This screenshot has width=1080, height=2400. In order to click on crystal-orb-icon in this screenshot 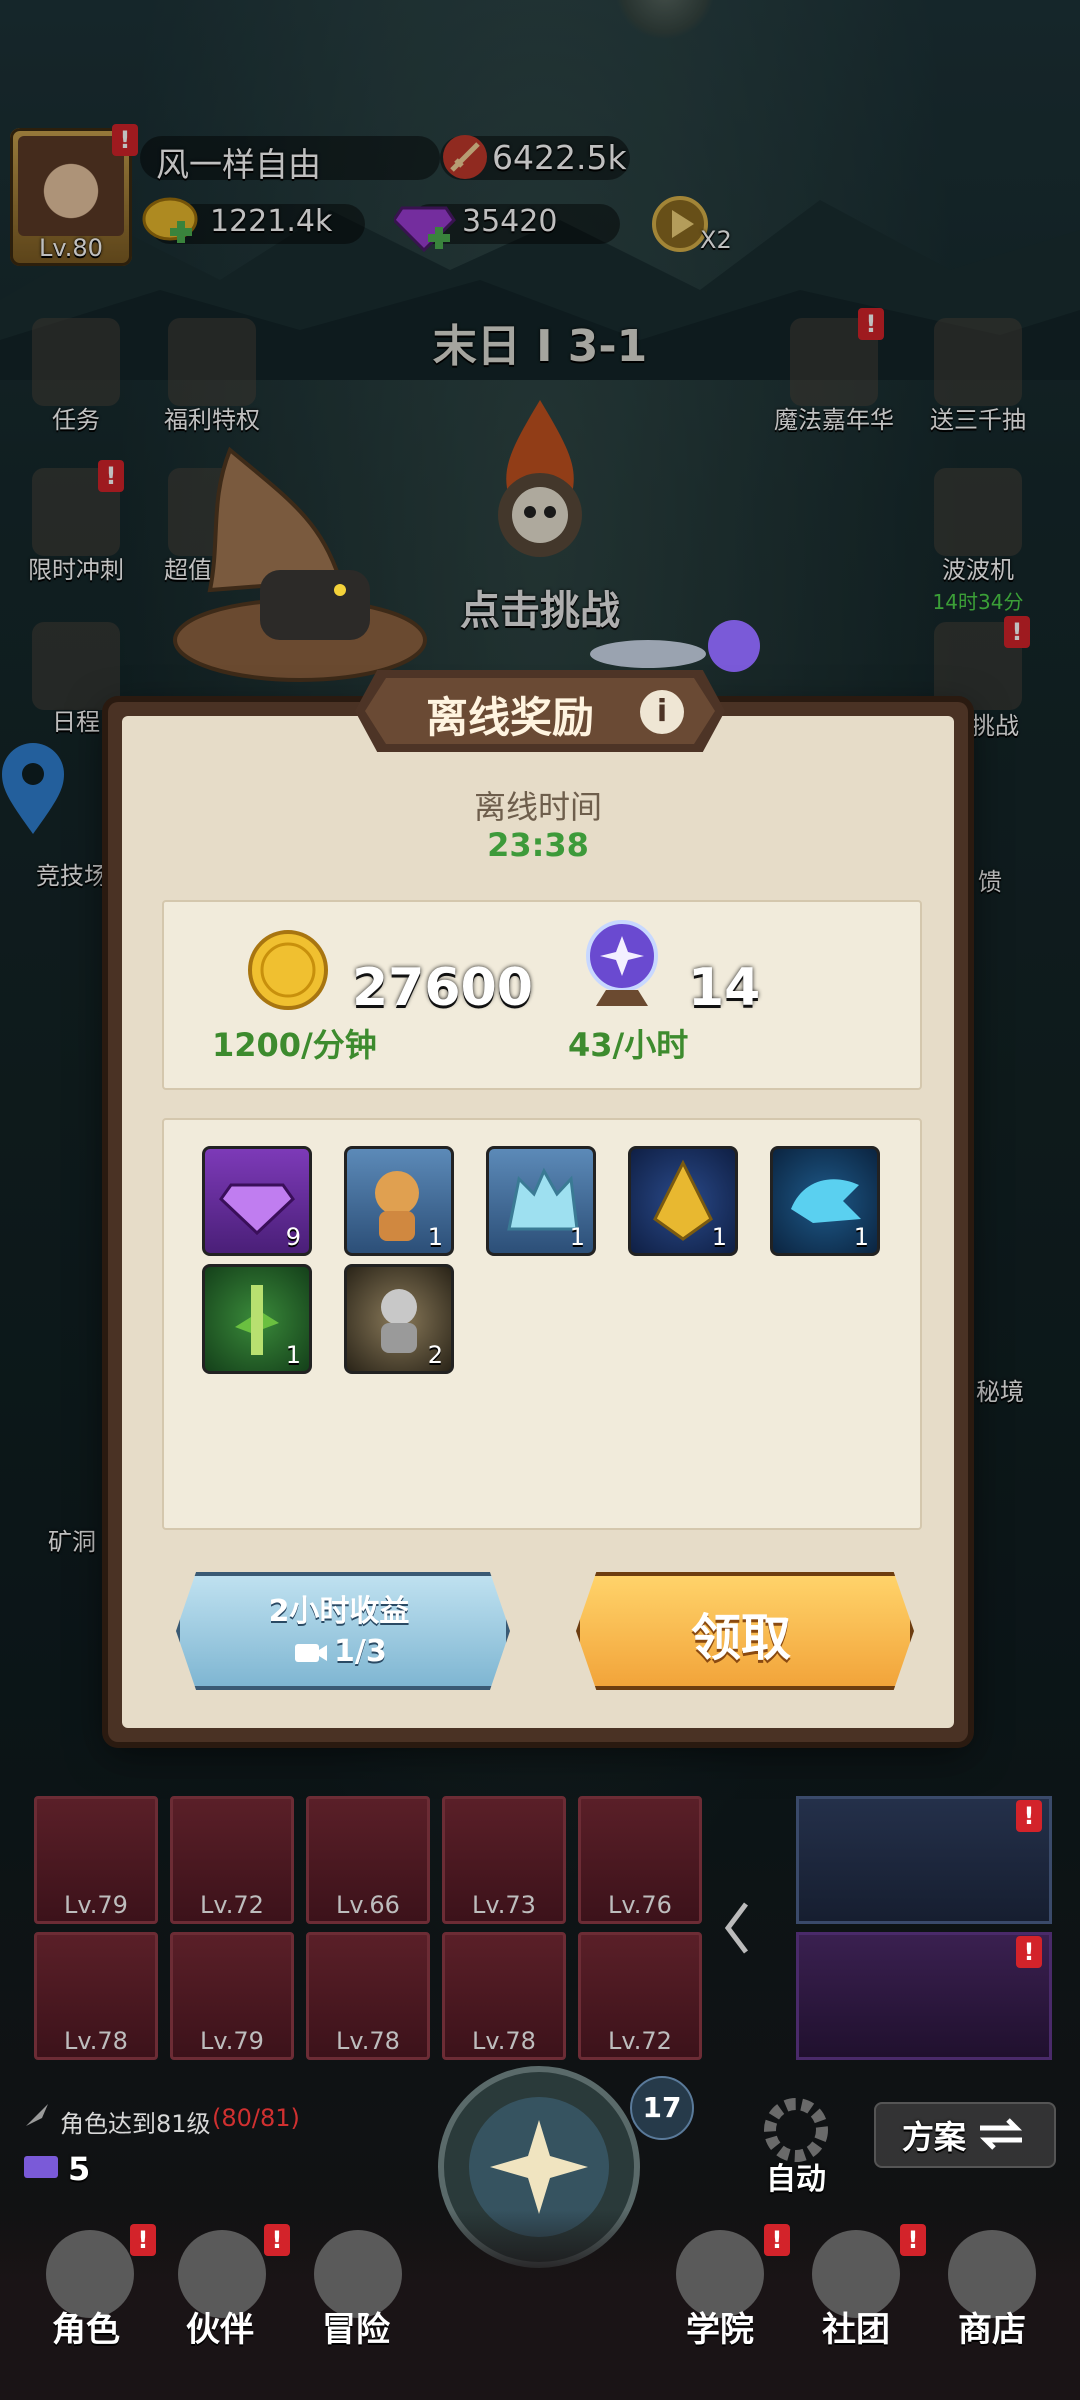, I will do `click(622, 963)`.